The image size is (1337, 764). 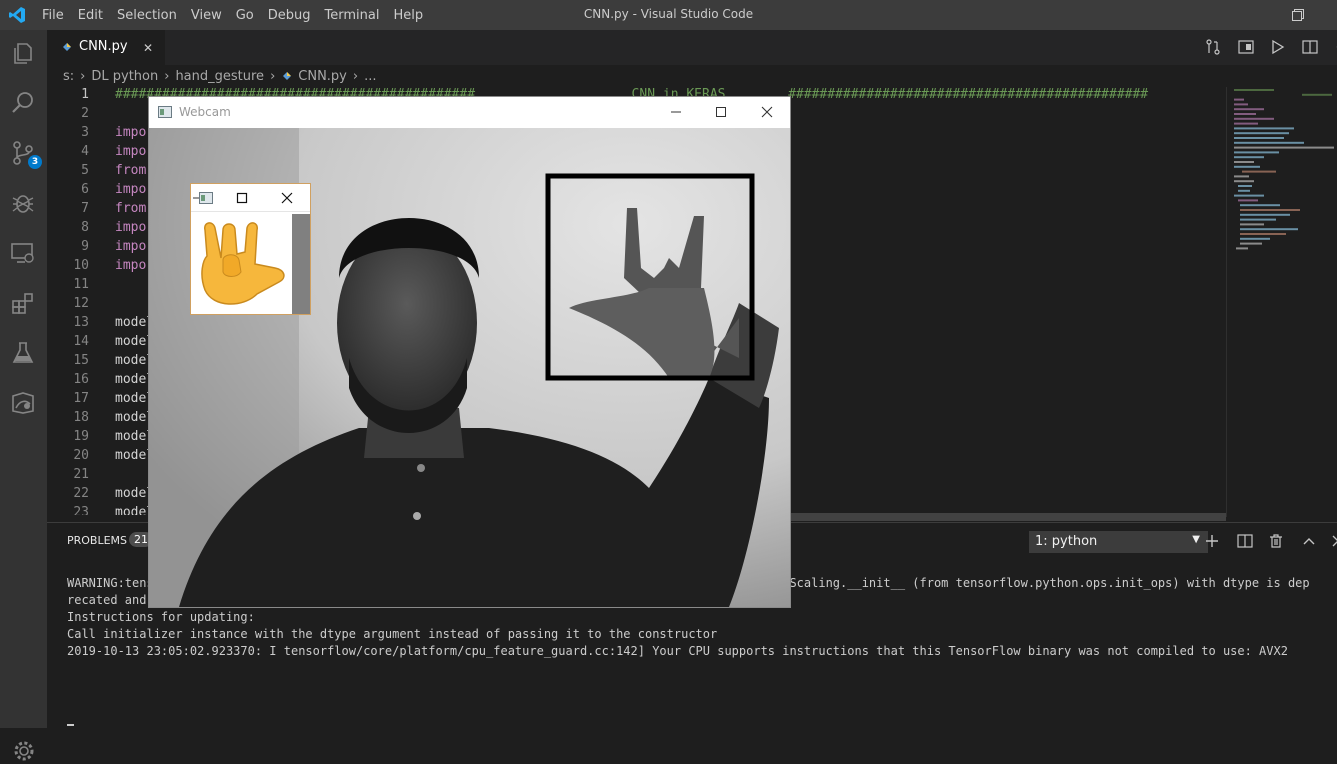 What do you see at coordinates (1298, 15) in the screenshot?
I see `restore-window-icon` at bounding box center [1298, 15].